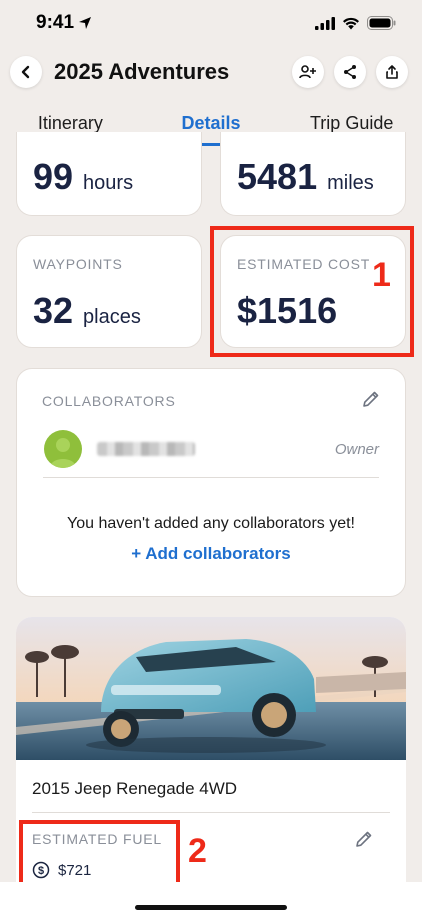 This screenshot has width=422, height=916. Describe the element at coordinates (277, 176) in the screenshot. I see `miles-number: 5481` at that location.